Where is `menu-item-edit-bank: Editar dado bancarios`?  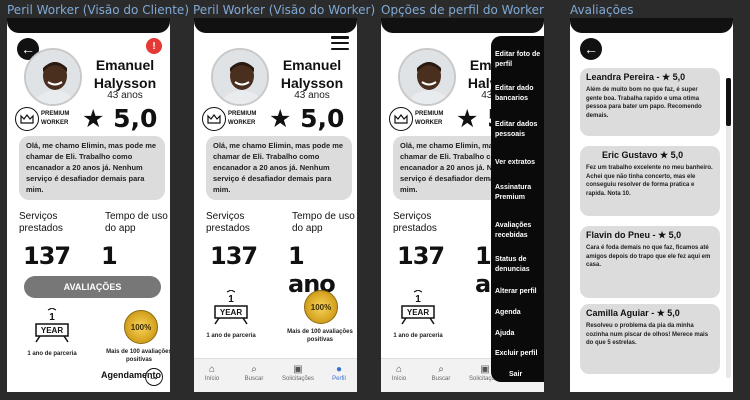 menu-item-edit-bank: Editar dado bancarios is located at coordinates (519, 94).